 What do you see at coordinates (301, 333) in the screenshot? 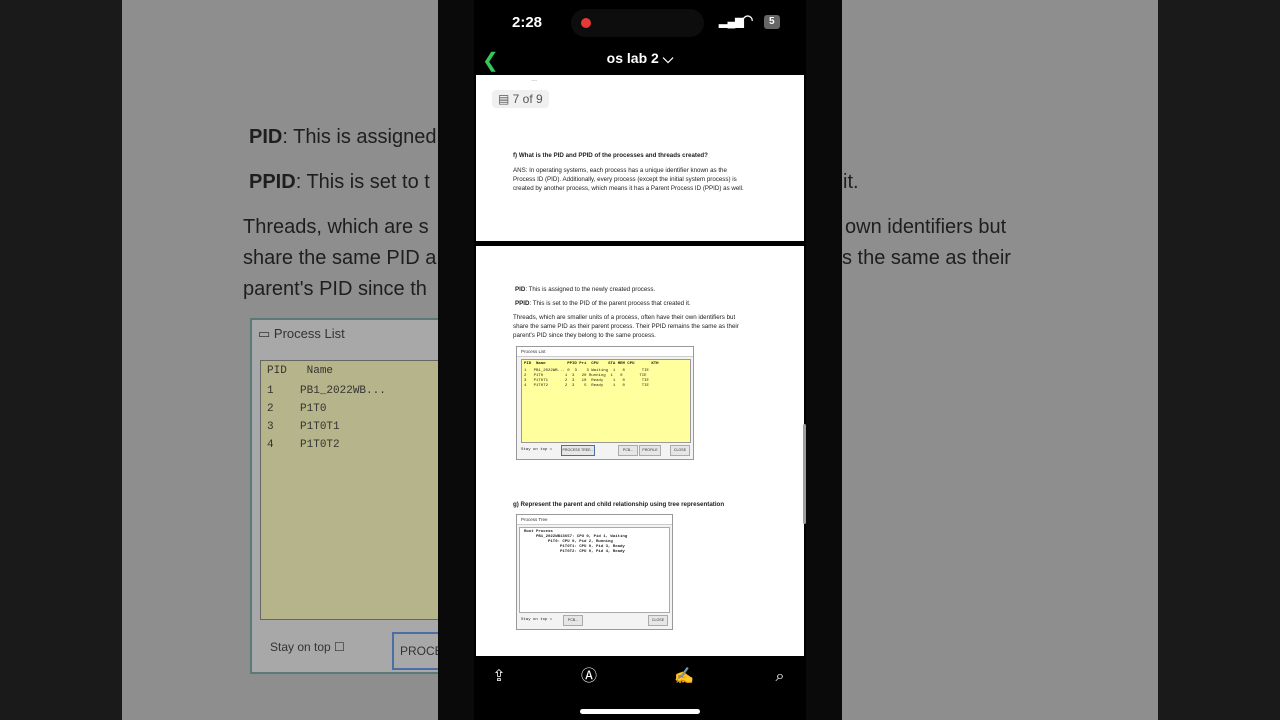
I see `bg-window-title: ▭ Process List` at bounding box center [301, 333].